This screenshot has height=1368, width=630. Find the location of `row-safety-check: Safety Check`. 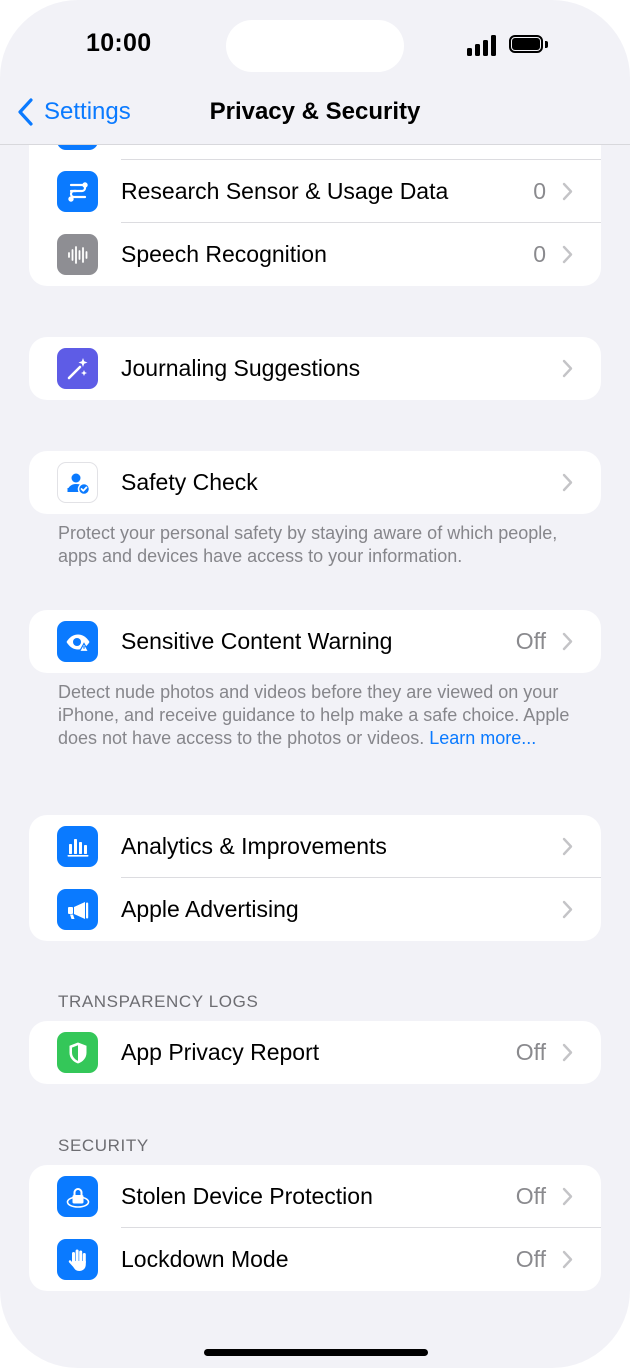

row-safety-check: Safety Check is located at coordinates (315, 482).